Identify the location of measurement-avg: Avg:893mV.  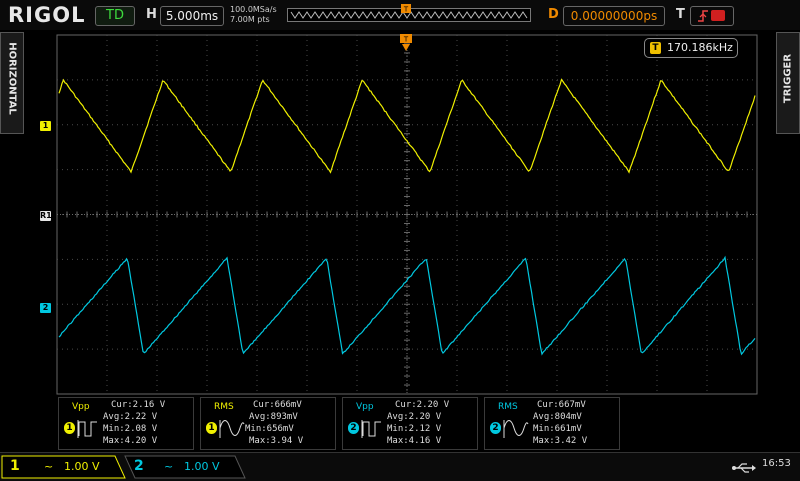
(273, 417).